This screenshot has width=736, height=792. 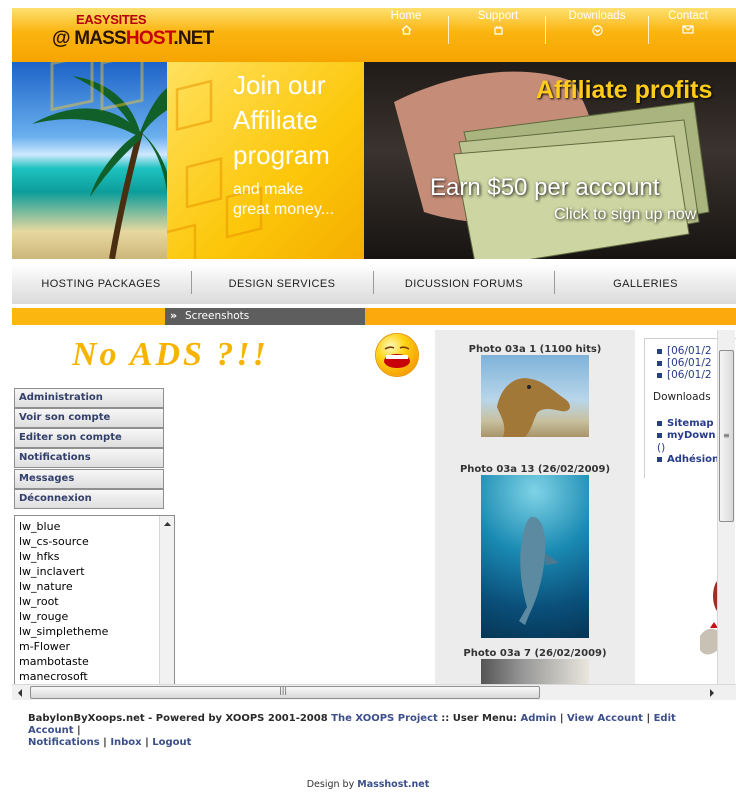 I want to click on site-logo: EASYSITES @ MASSHOST.NET, so click(x=135, y=30).